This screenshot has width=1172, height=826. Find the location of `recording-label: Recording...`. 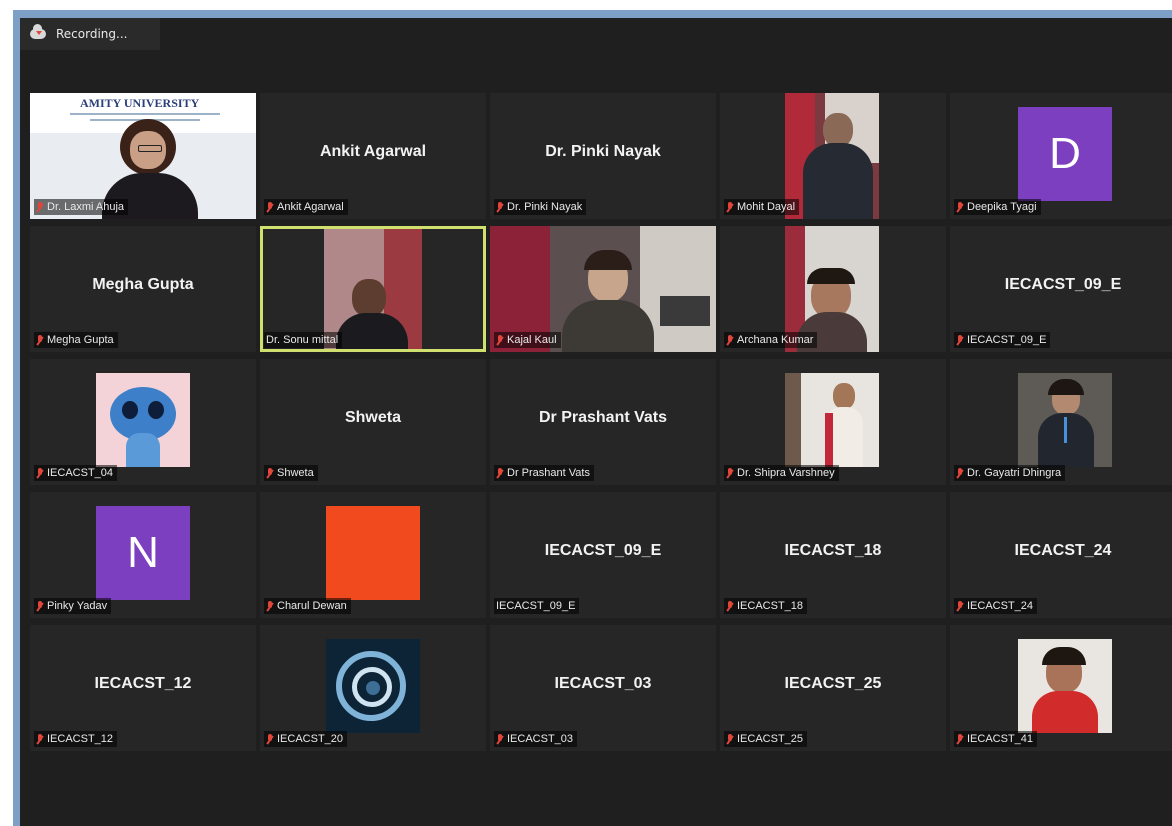

recording-label: Recording... is located at coordinates (92, 34).